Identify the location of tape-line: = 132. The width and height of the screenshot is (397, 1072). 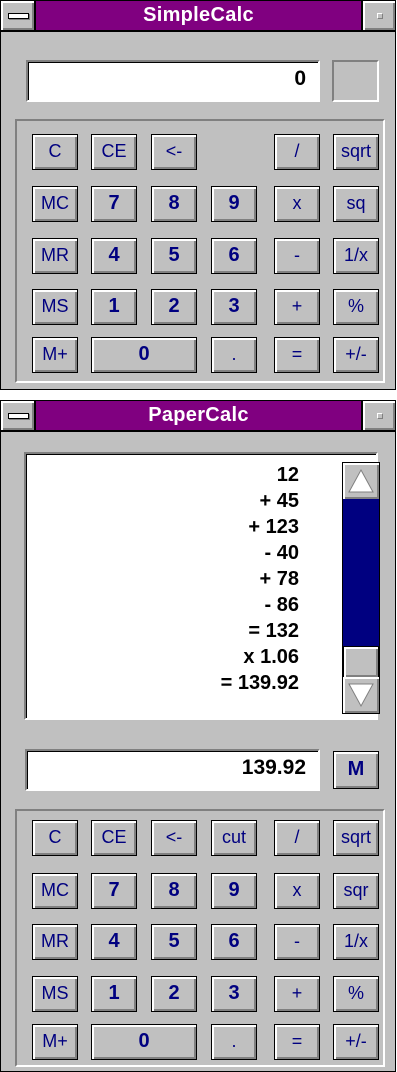
(273, 631).